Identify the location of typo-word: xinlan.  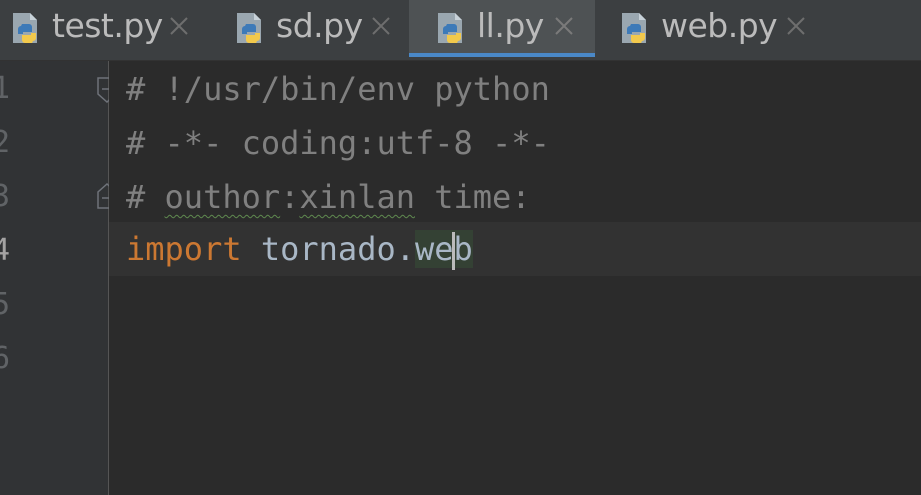
(357, 197).